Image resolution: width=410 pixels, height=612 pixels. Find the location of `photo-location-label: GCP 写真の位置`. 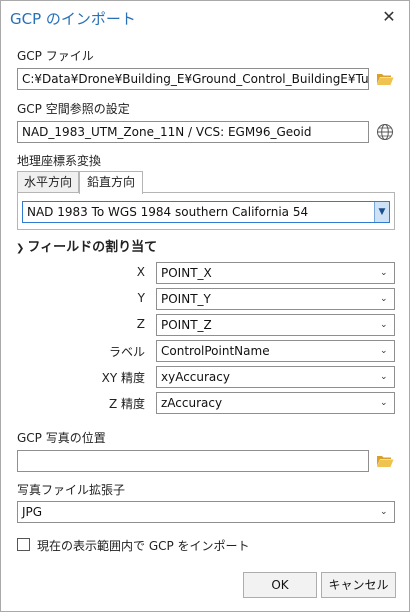

photo-location-label: GCP 写真の位置 is located at coordinates (61, 438).